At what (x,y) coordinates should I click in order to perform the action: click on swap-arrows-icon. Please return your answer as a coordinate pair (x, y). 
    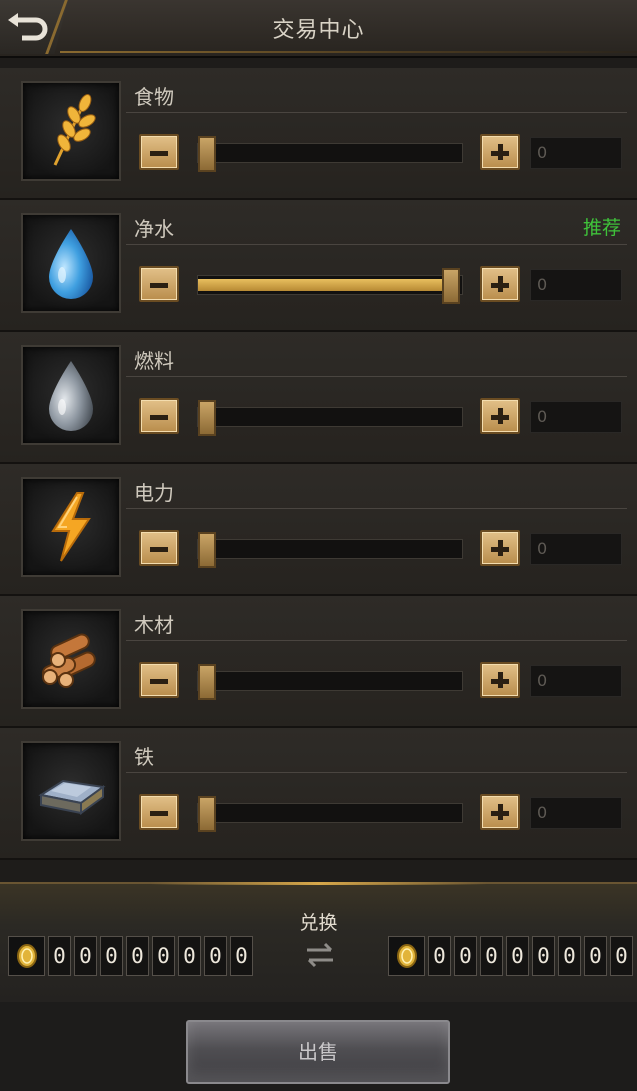
    Looking at the image, I should click on (320, 955).